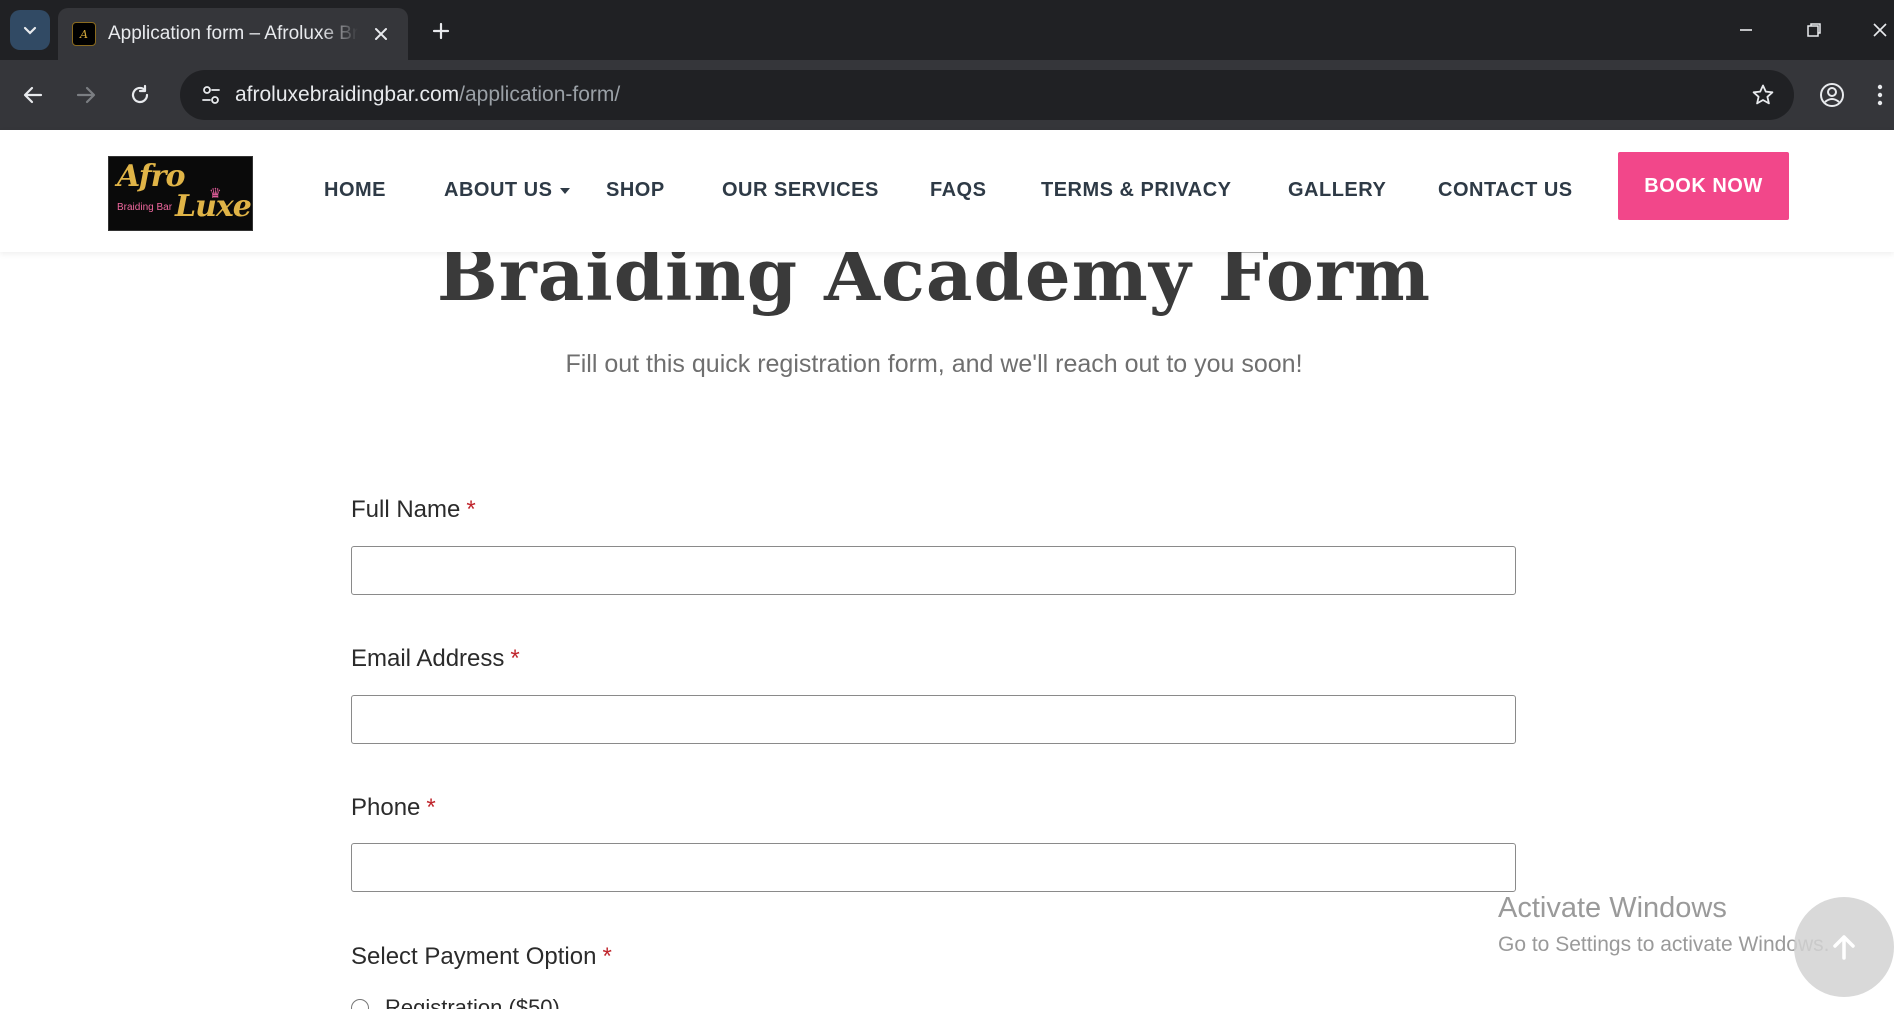 The height and width of the screenshot is (1009, 1894). I want to click on back-button, so click(33, 95).